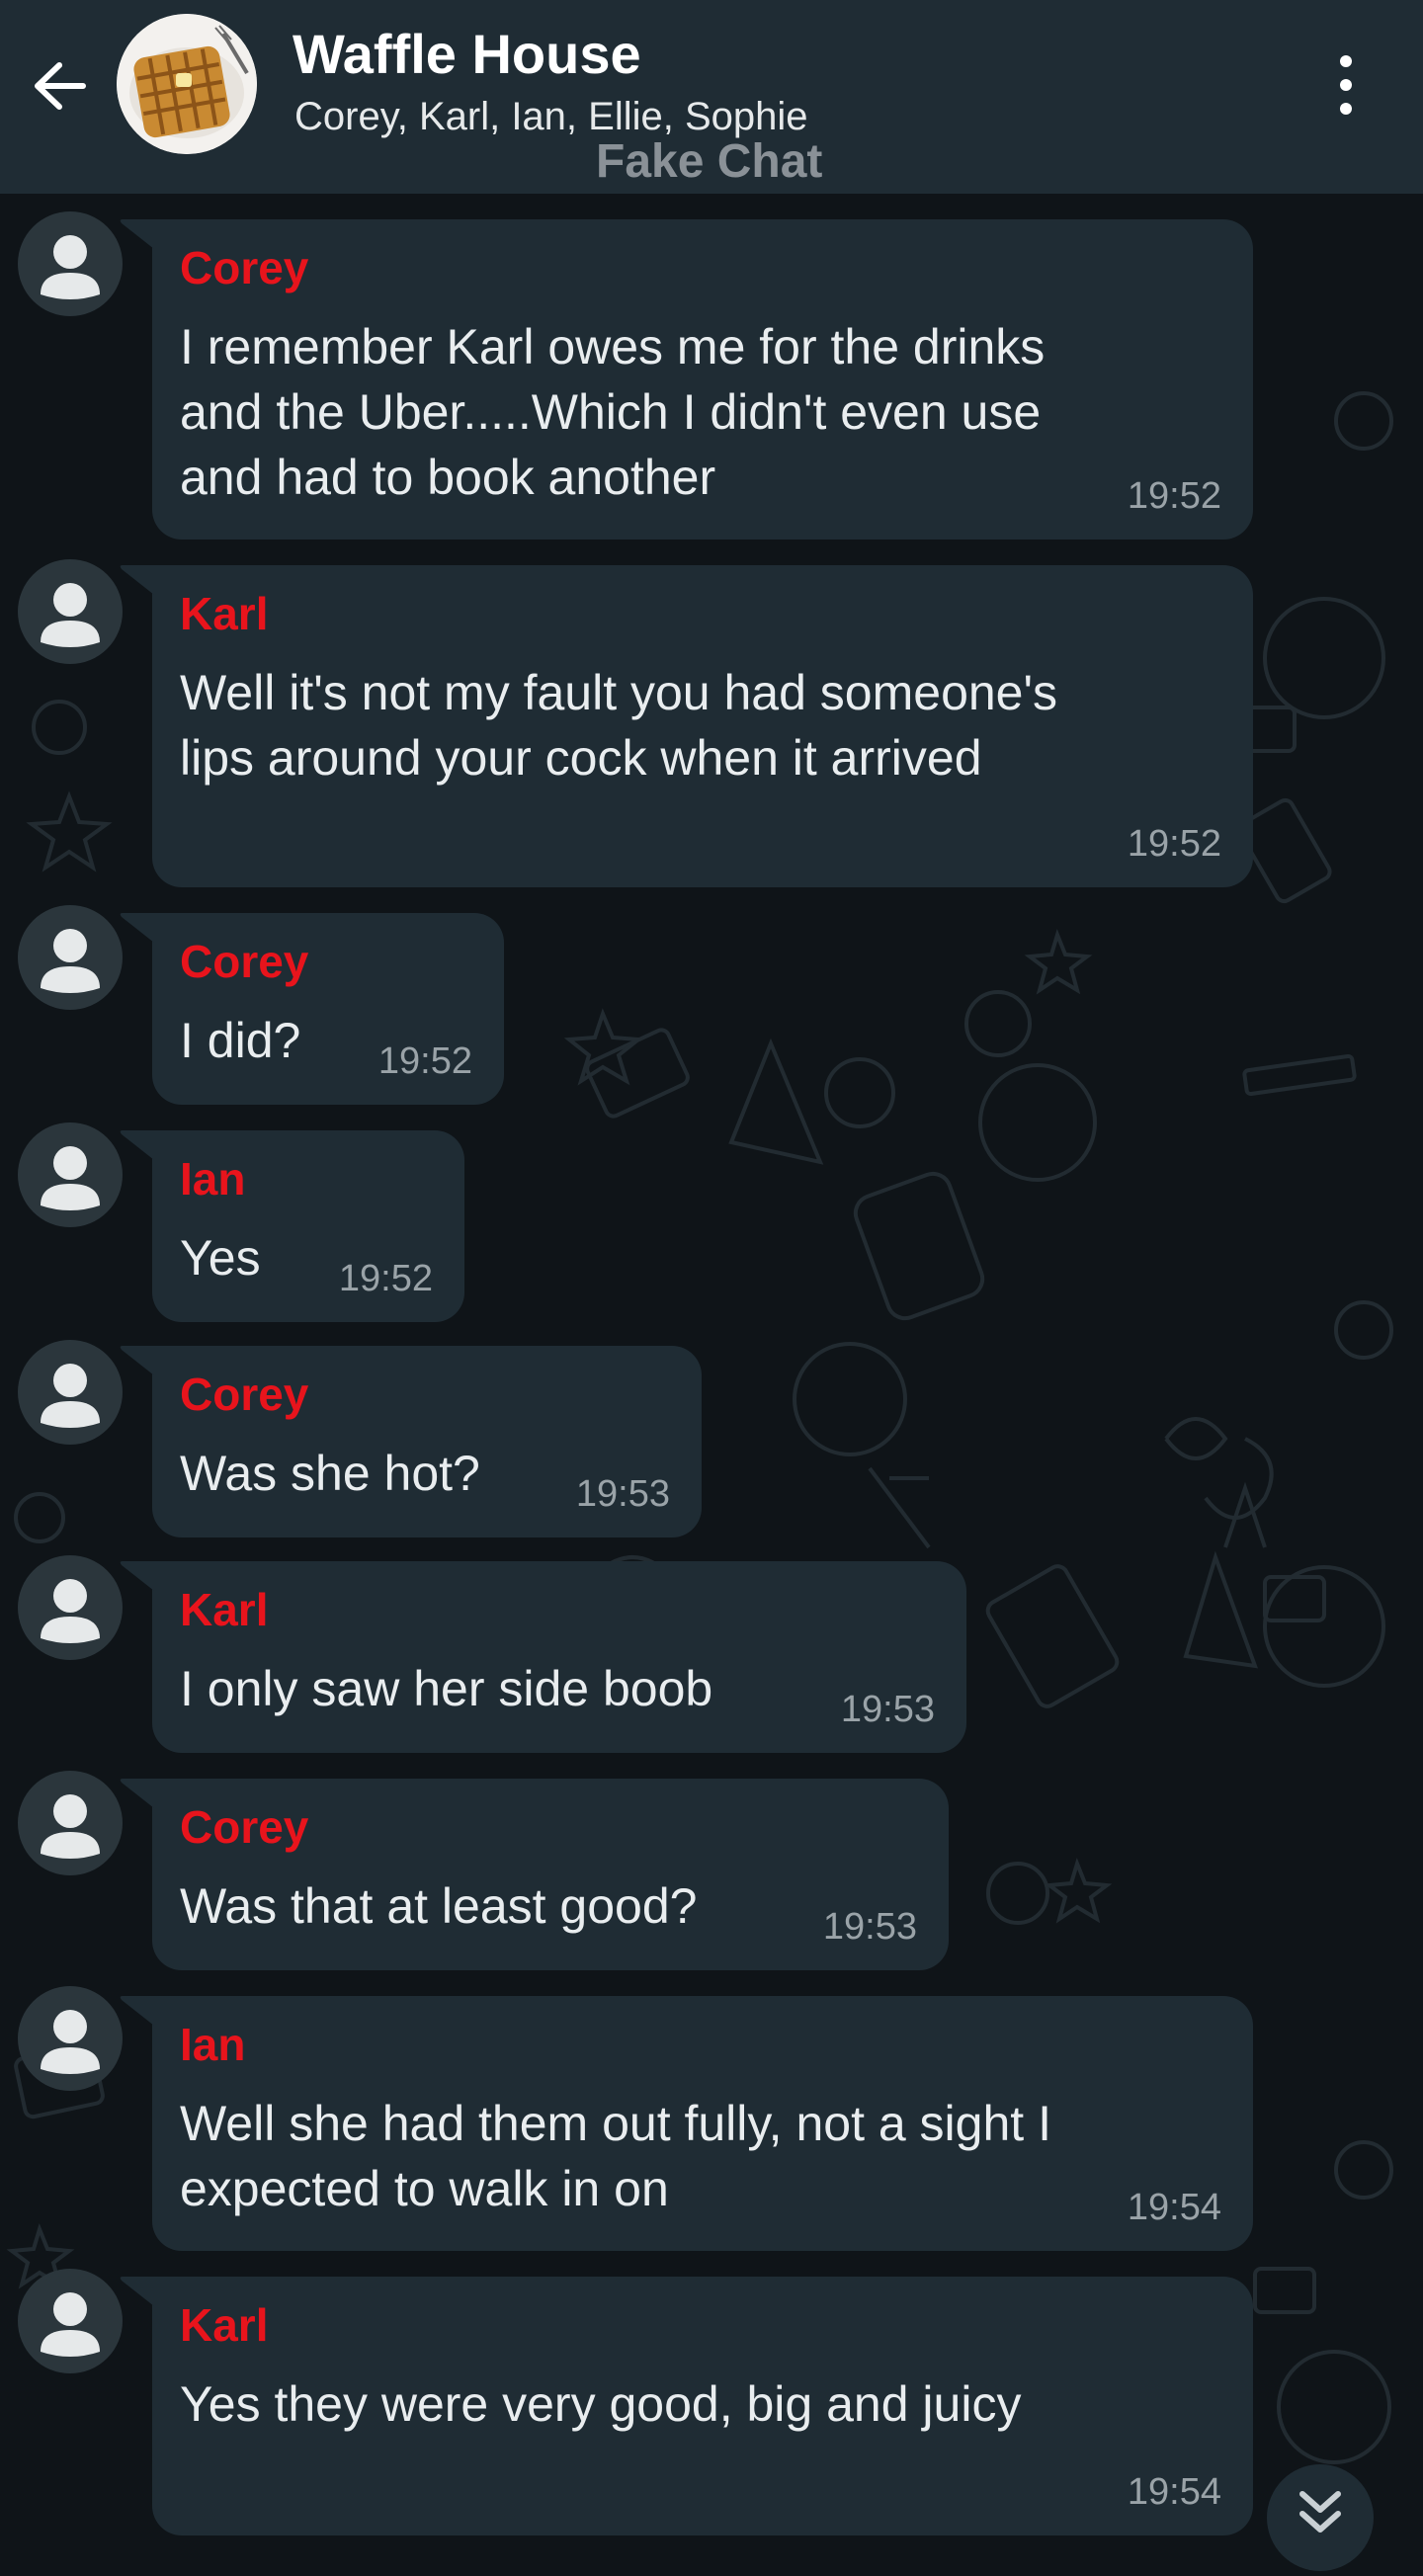 The width and height of the screenshot is (1423, 2576). I want to click on group-members: Corey, Karl, Ian, Ellie, Sophie, so click(551, 117).